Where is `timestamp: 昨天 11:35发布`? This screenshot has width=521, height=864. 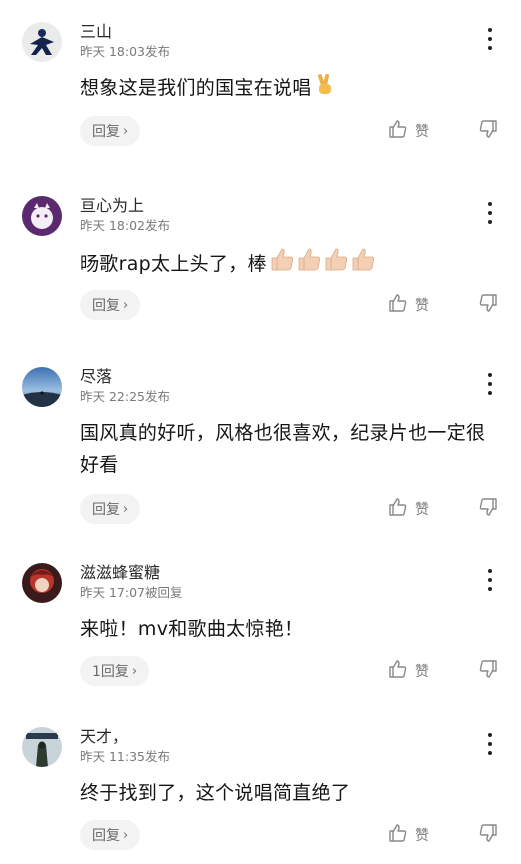 timestamp: 昨天 11:35发布 is located at coordinates (125, 756).